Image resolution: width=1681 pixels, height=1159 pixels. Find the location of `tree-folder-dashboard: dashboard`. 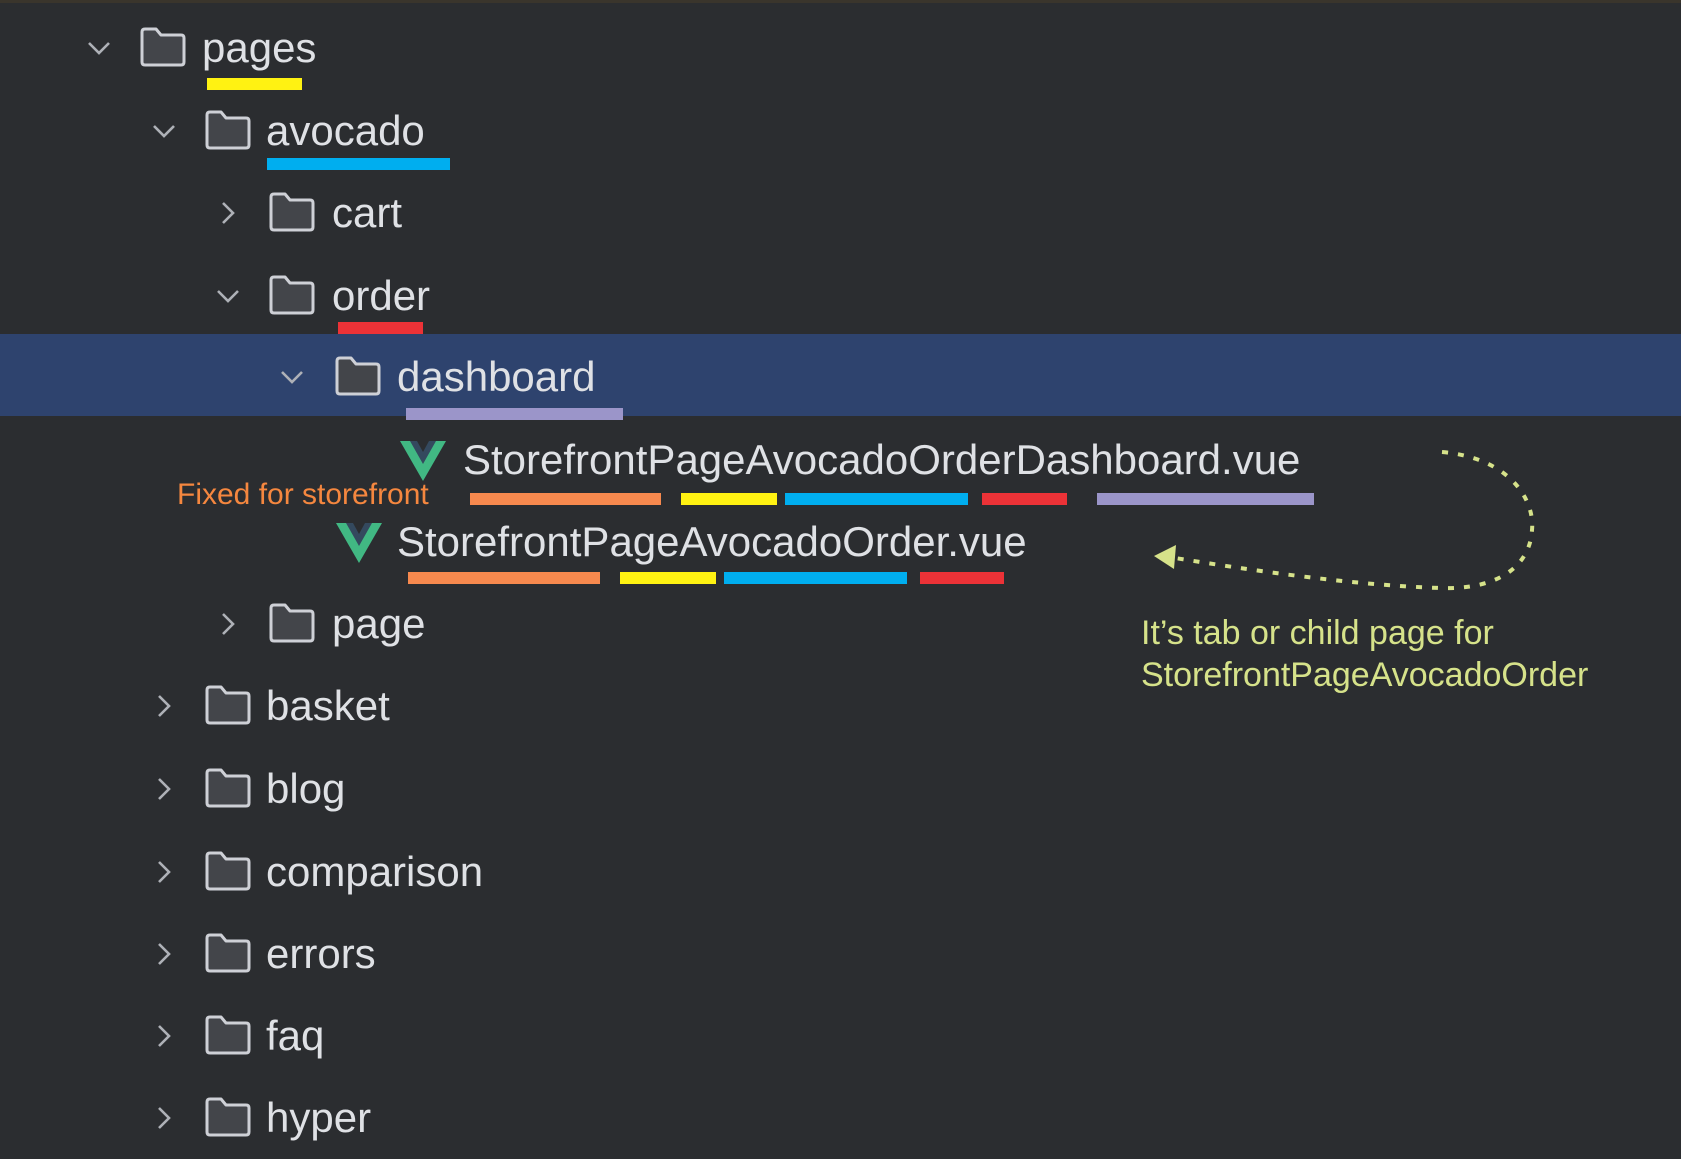

tree-folder-dashboard: dashboard is located at coordinates (840, 377).